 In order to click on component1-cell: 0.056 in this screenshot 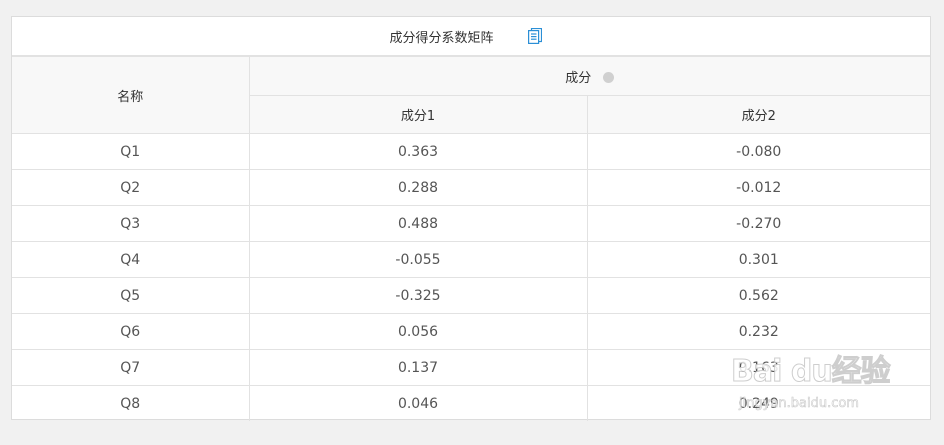, I will do `click(418, 331)`.